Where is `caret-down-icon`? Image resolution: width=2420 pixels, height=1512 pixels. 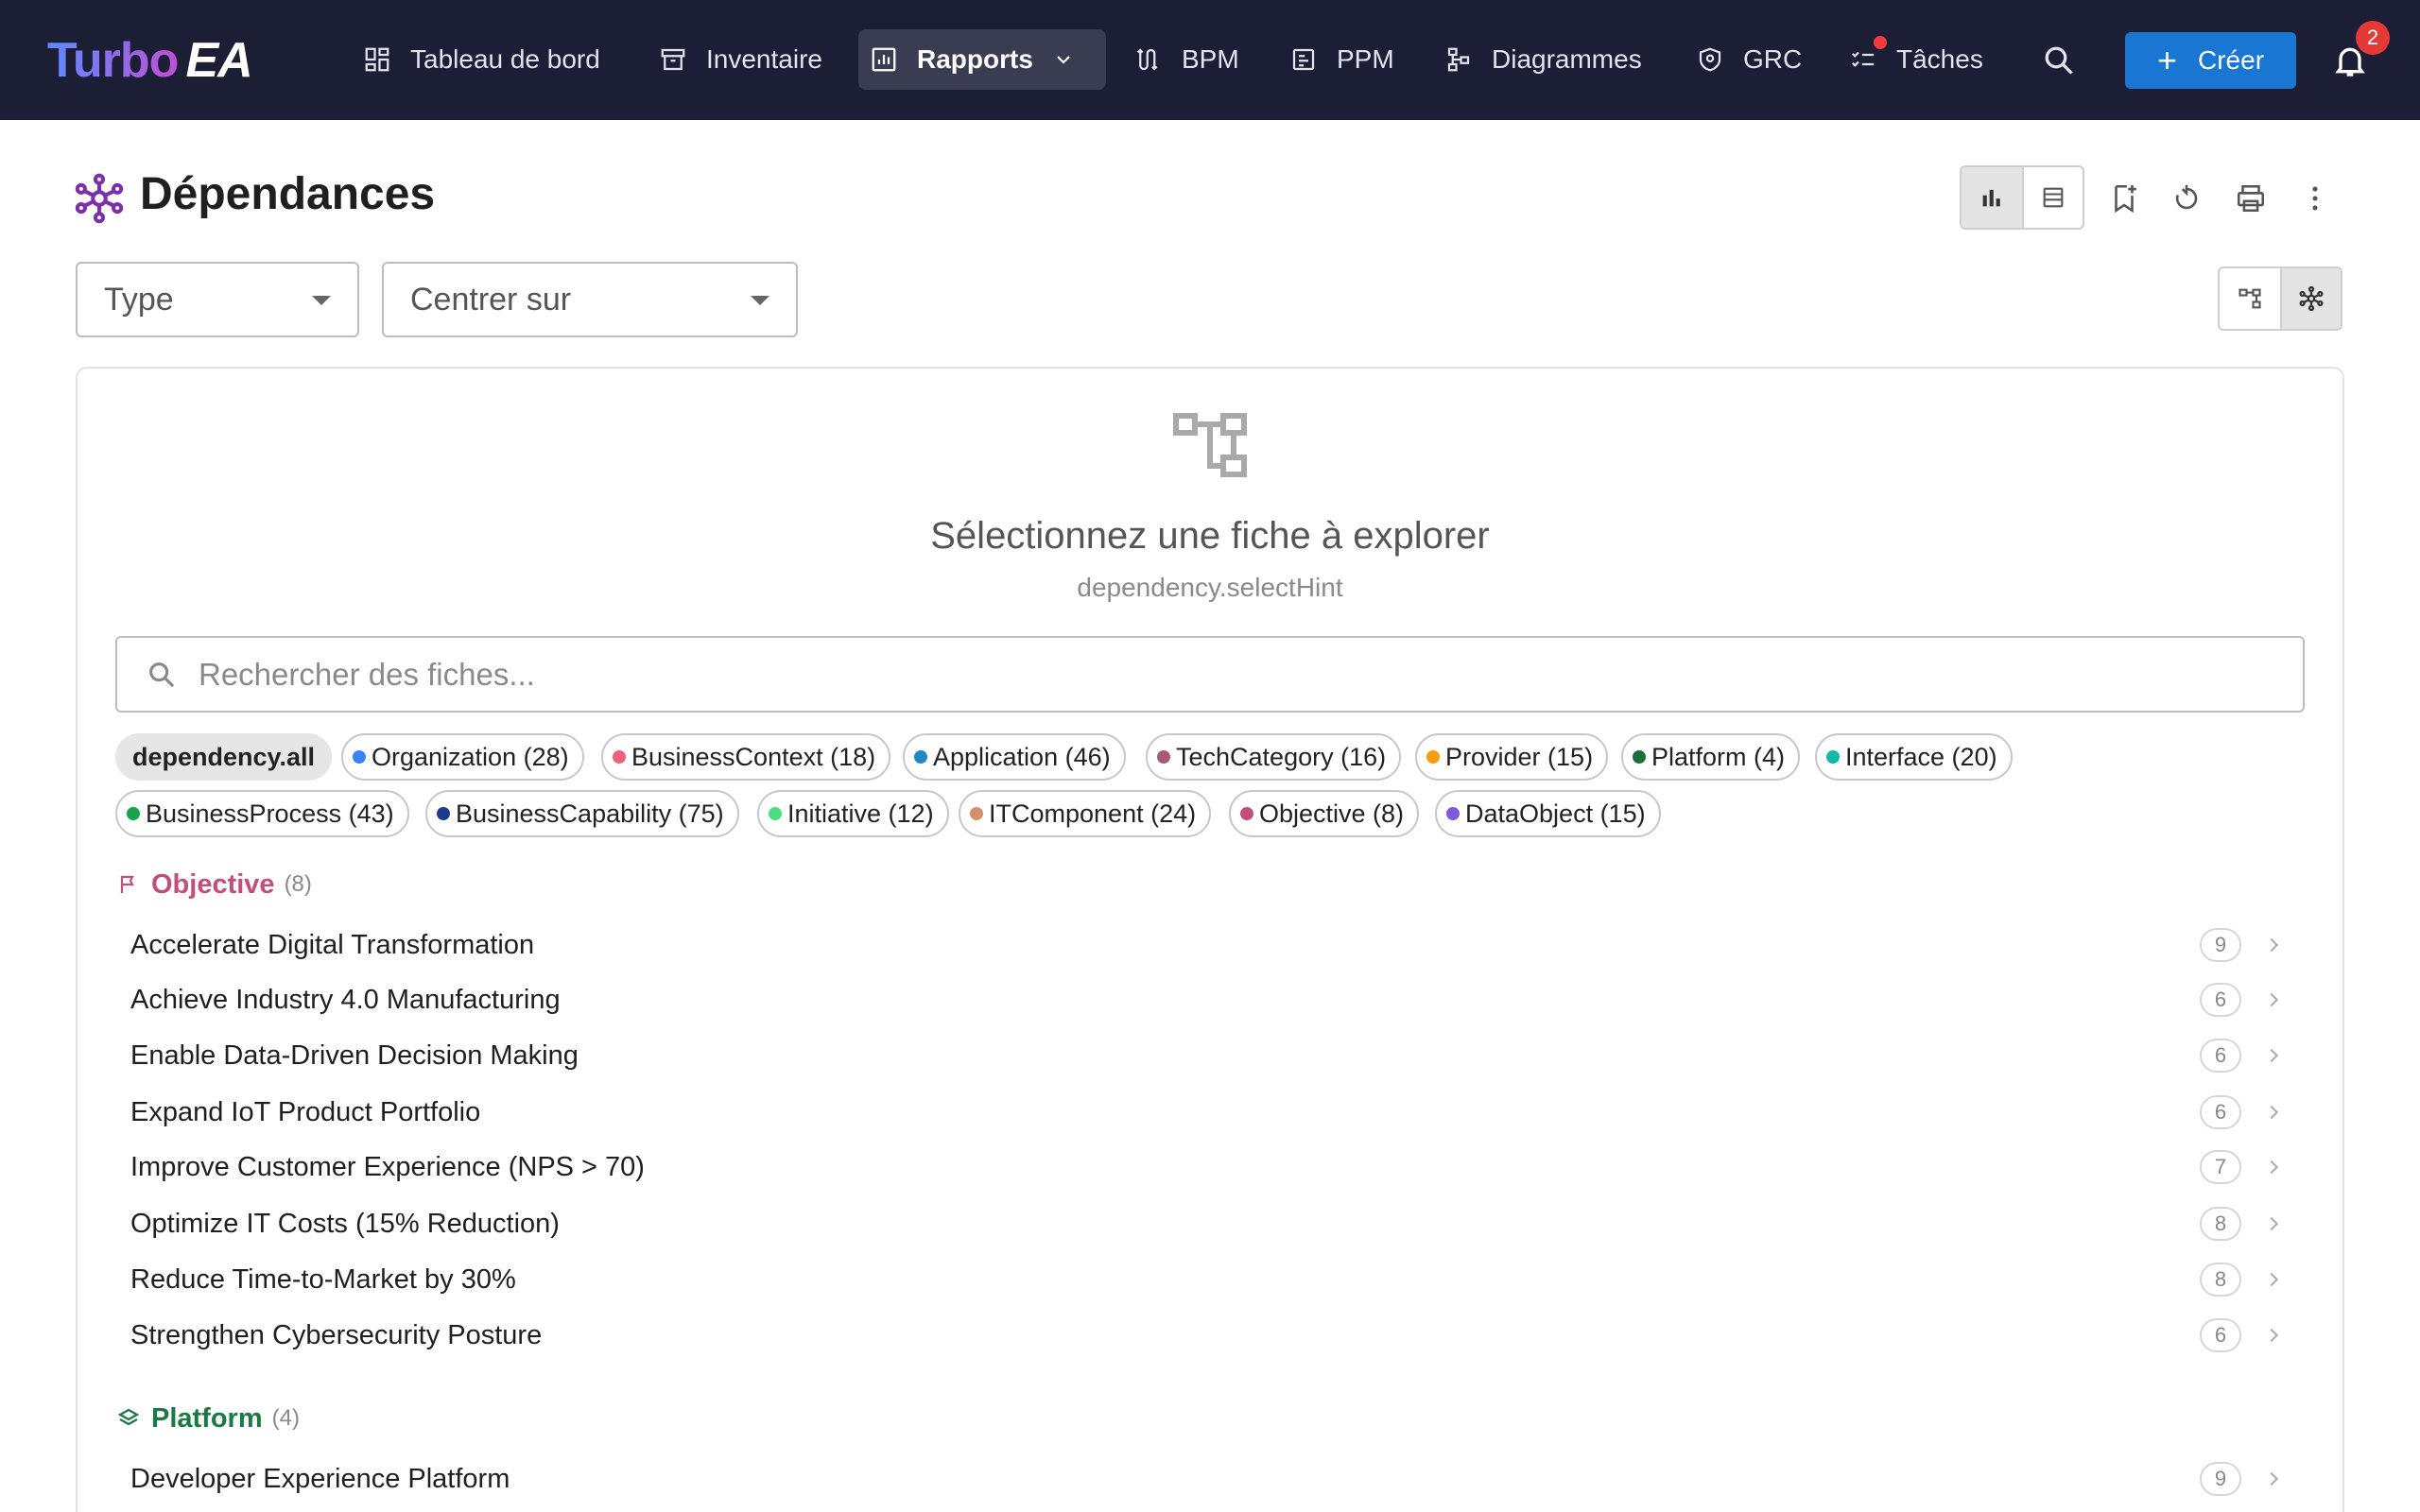 caret-down-icon is located at coordinates (760, 300).